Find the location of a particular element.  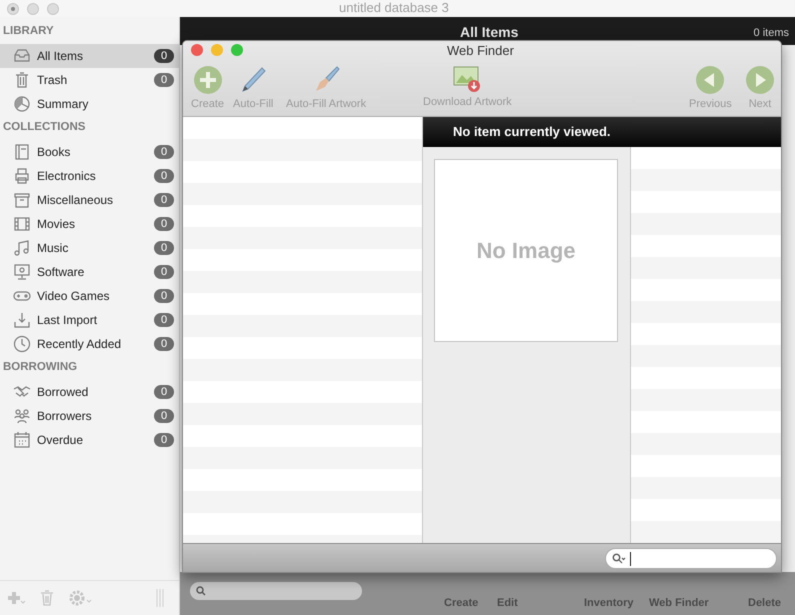

music-note-icon is located at coordinates (22, 248).